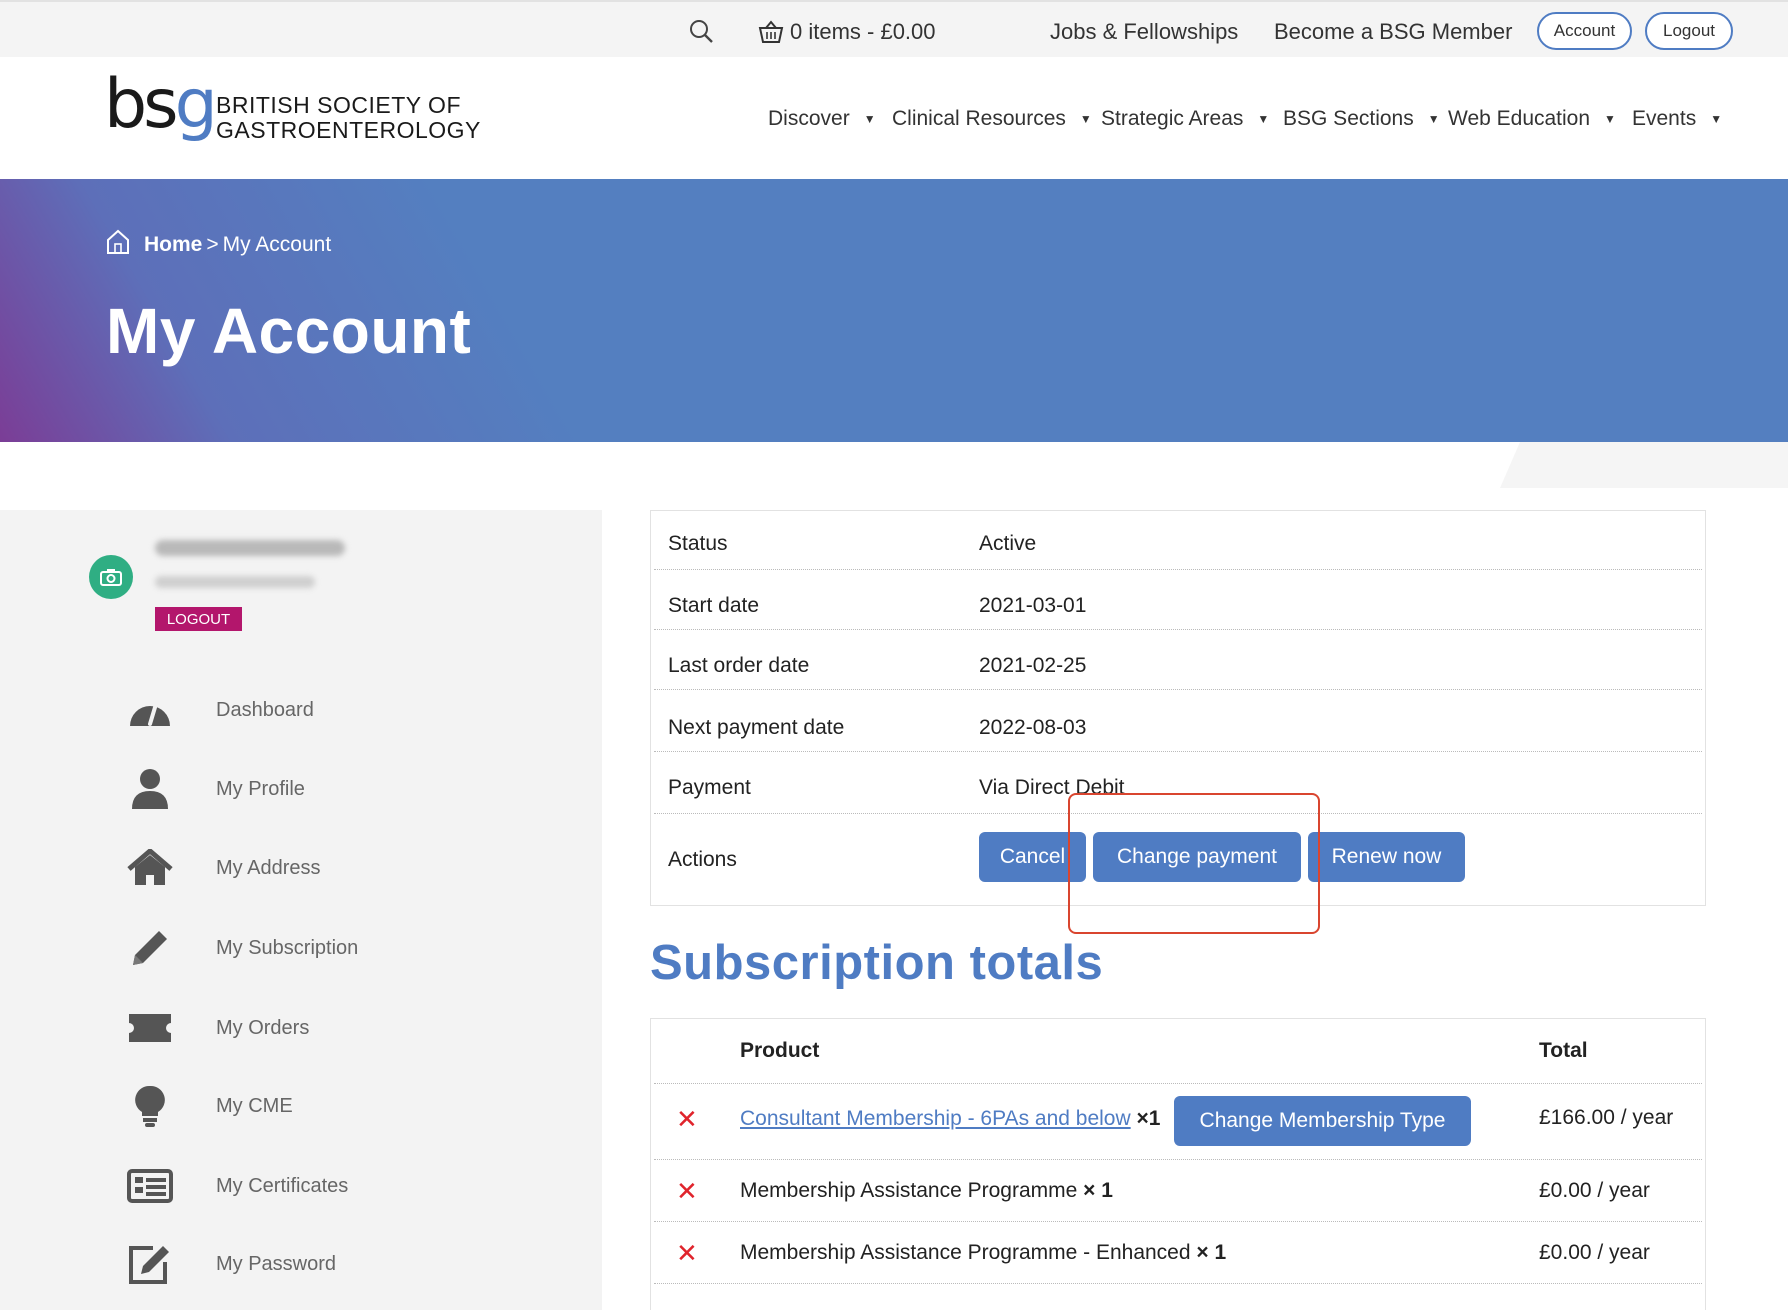  What do you see at coordinates (863, 32) in the screenshot?
I see `cart-summary-link: 0 items - £0.00` at bounding box center [863, 32].